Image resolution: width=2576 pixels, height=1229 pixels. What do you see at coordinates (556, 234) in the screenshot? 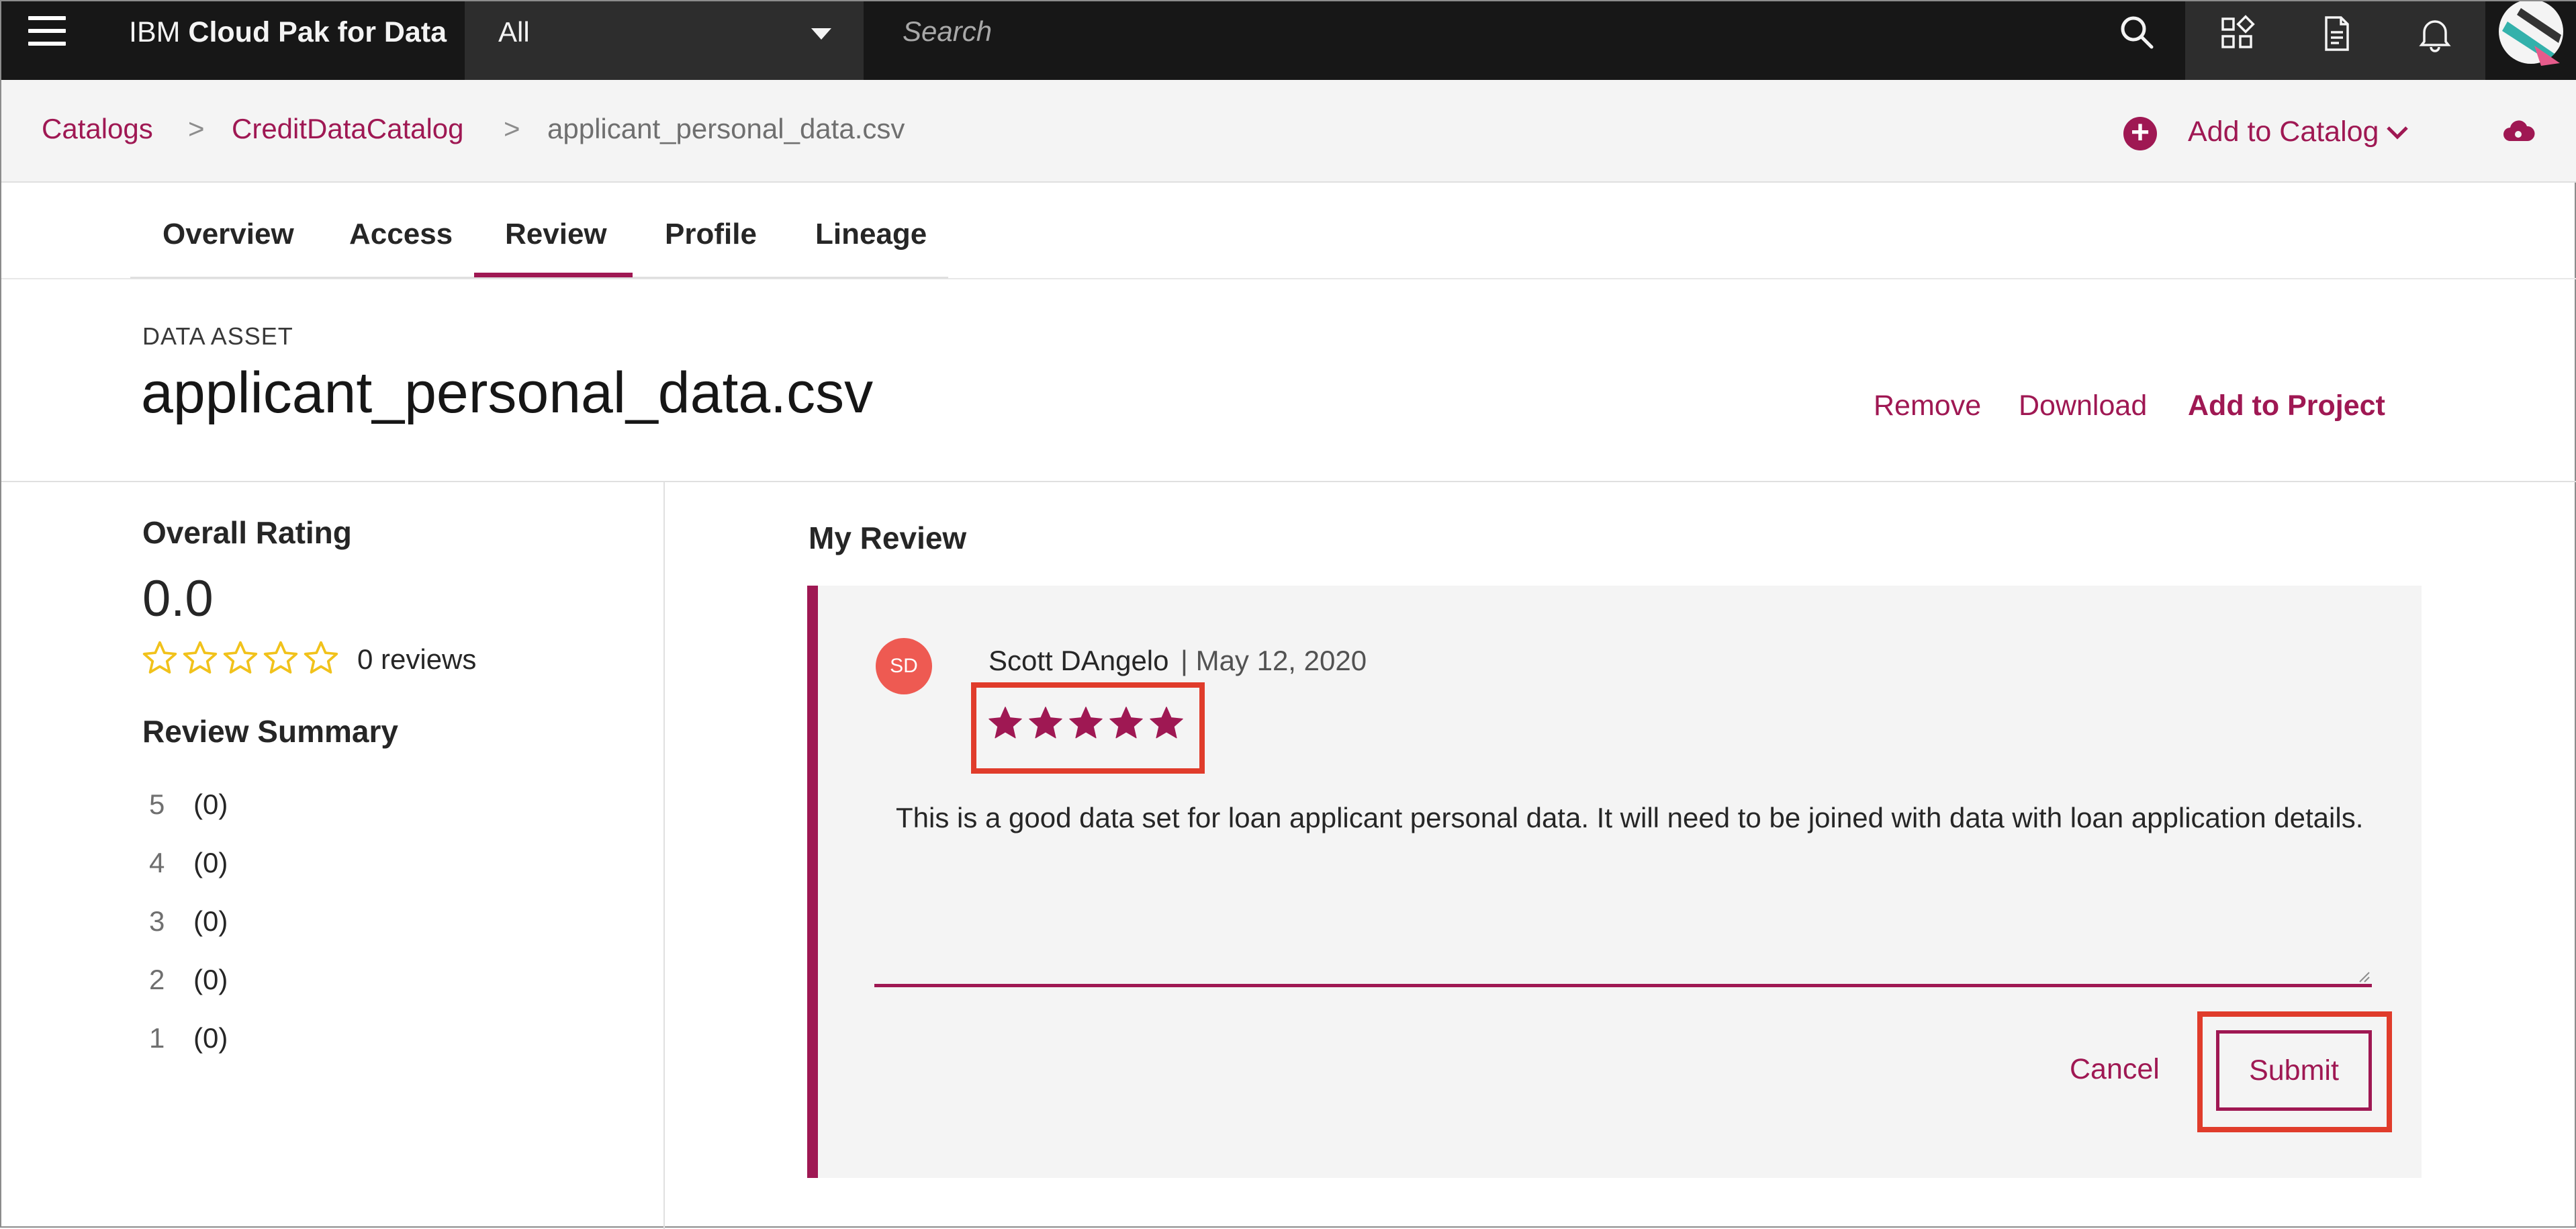
I see `tab-review: Review` at bounding box center [556, 234].